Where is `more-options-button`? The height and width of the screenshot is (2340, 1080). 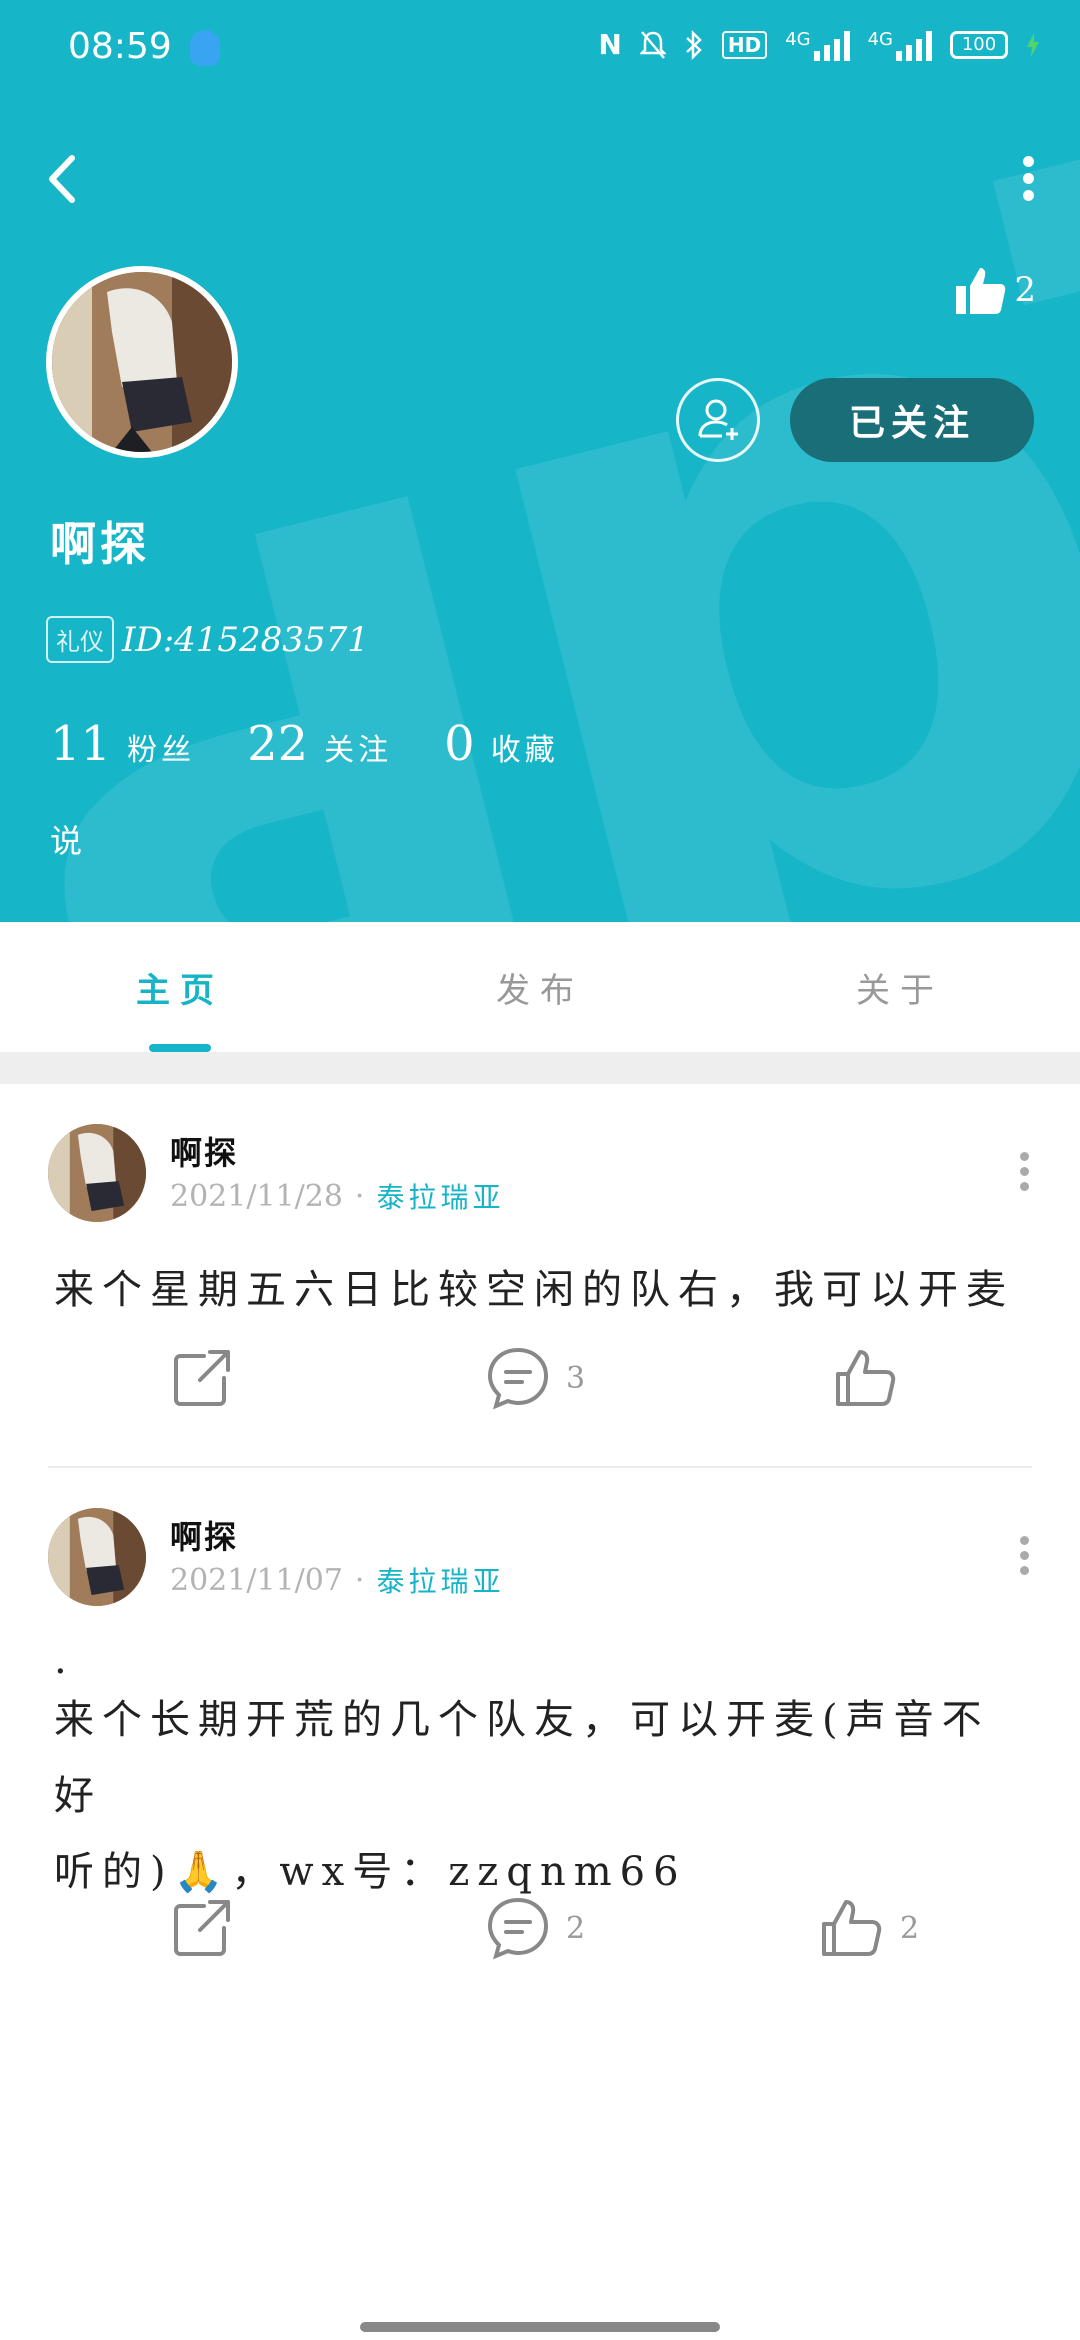
more-options-button is located at coordinates (1028, 182).